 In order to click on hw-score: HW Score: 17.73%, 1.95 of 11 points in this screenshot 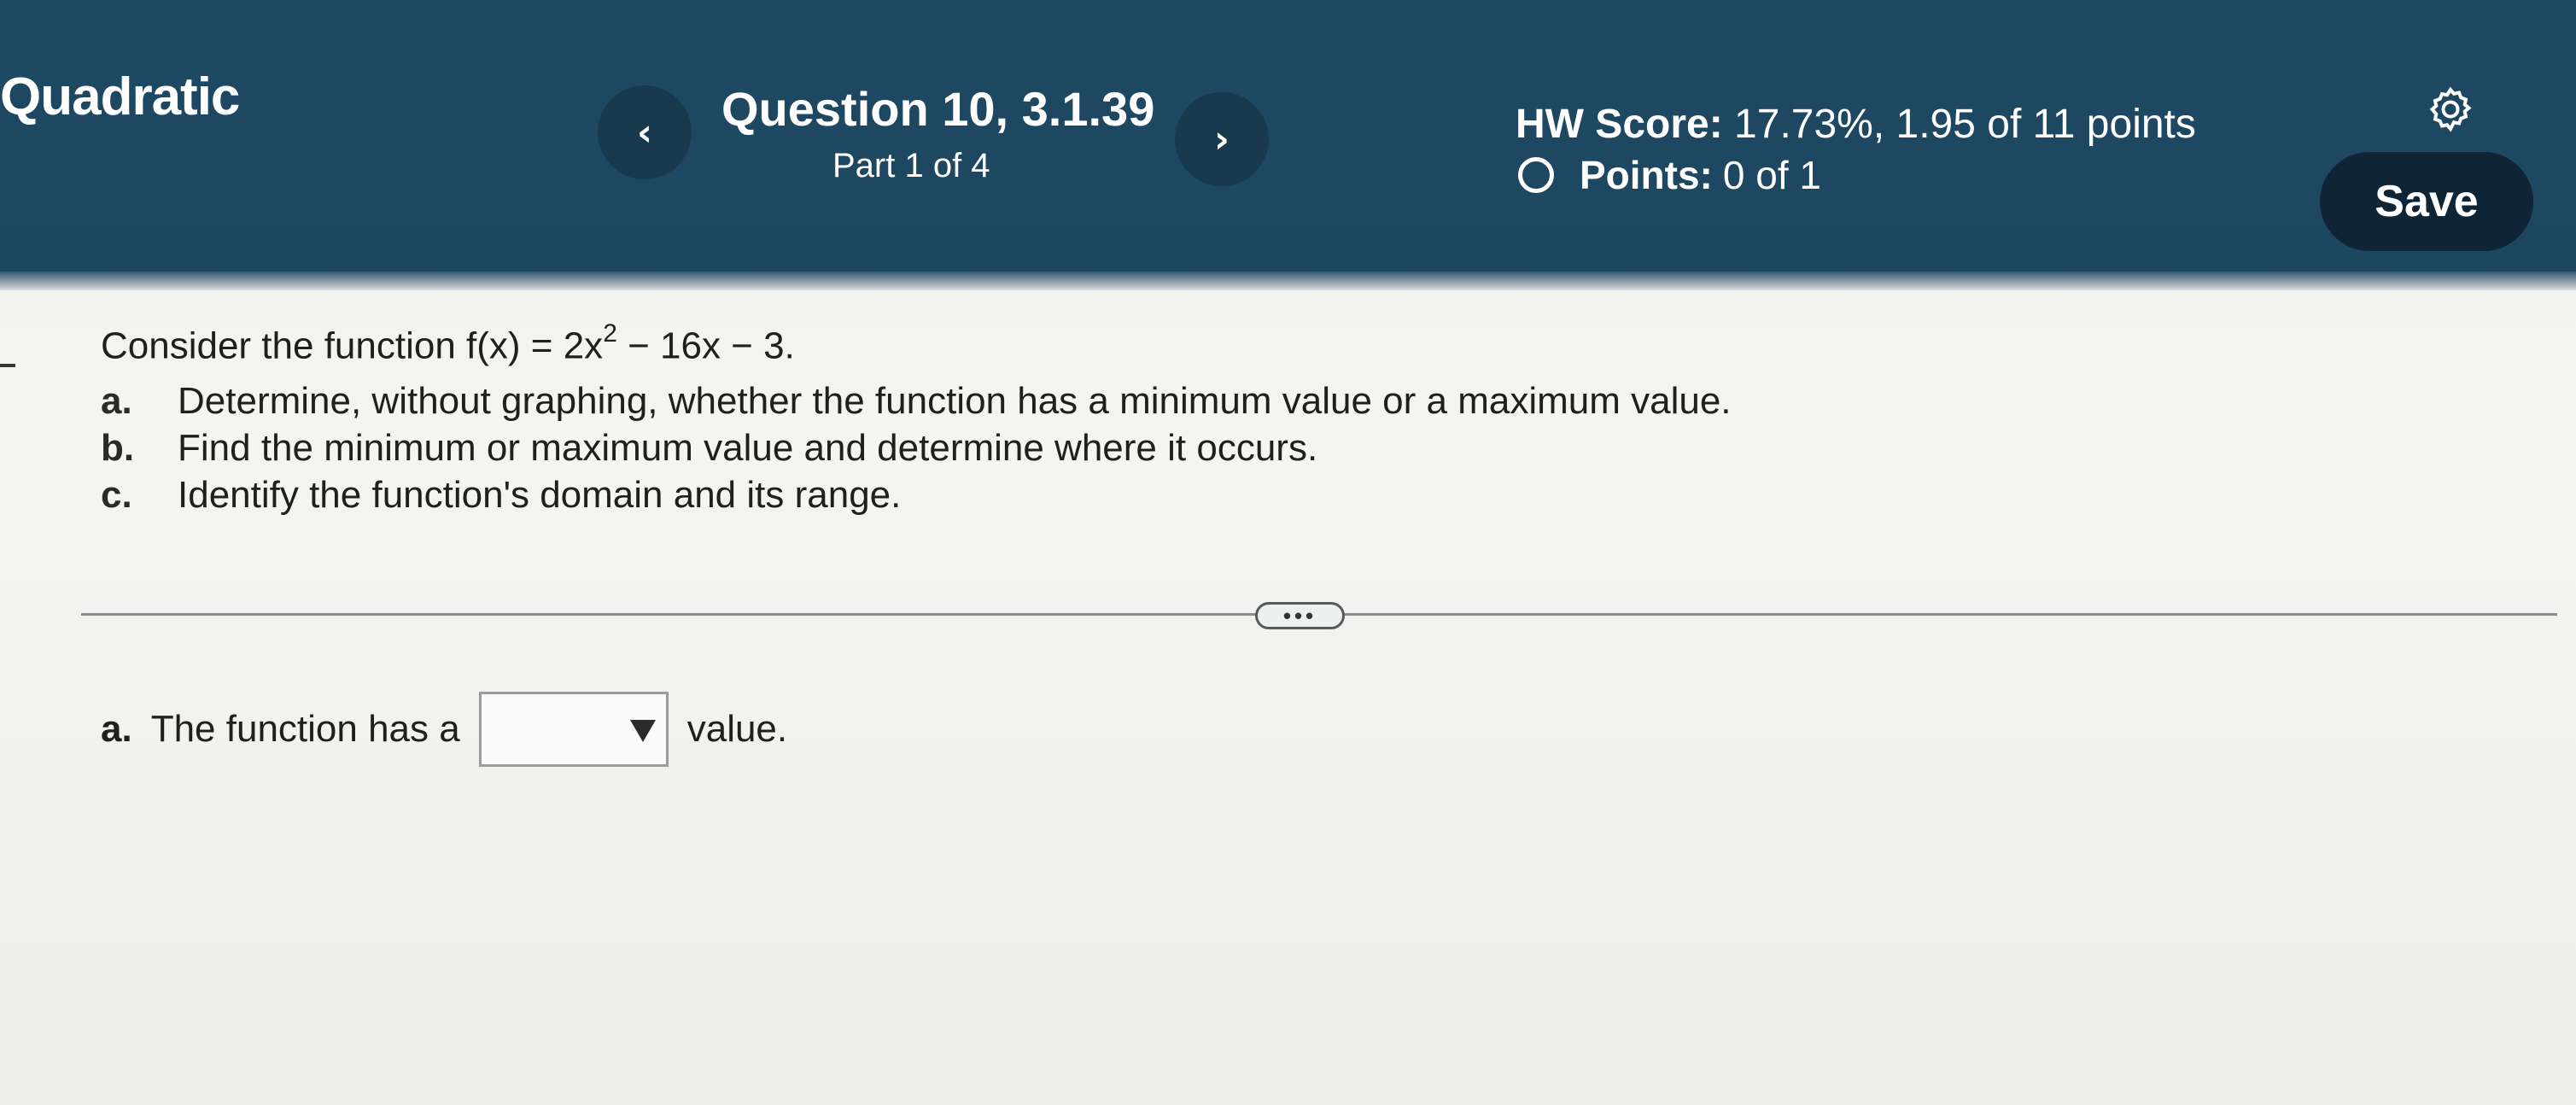, I will do `click(1856, 125)`.